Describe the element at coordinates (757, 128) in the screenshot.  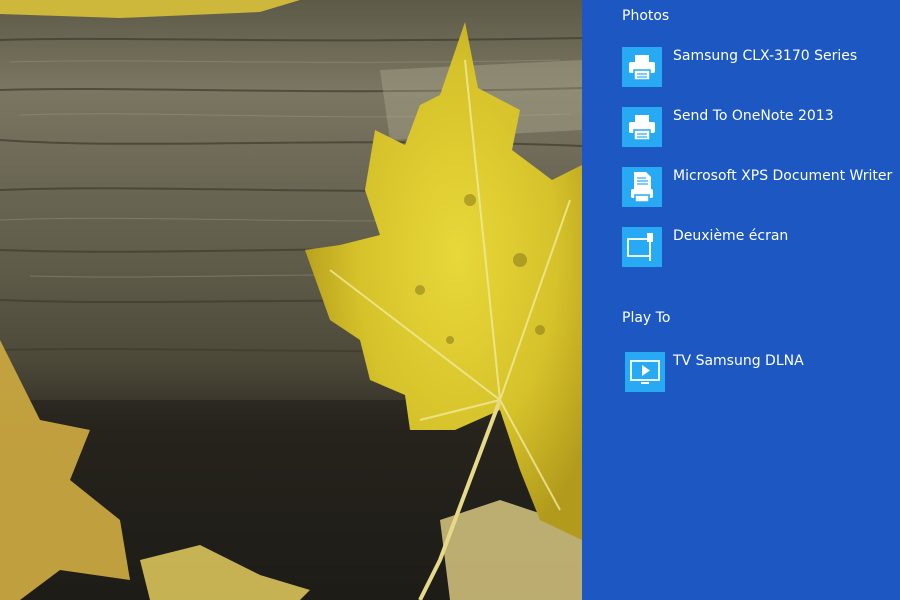
I see `device-item-send-to-onenote: Send To OneNote 2013` at that location.